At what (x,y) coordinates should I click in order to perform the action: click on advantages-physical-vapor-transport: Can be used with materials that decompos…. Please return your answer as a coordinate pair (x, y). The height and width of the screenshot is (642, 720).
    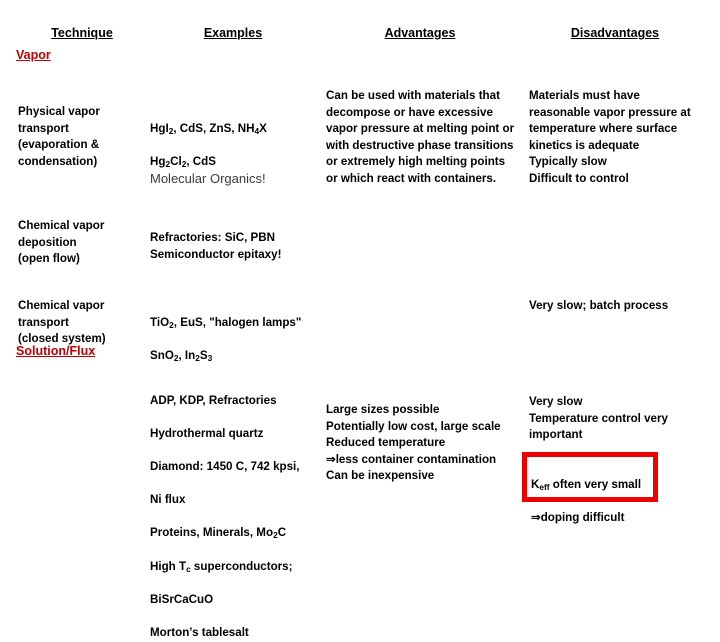
    Looking at the image, I should click on (420, 137).